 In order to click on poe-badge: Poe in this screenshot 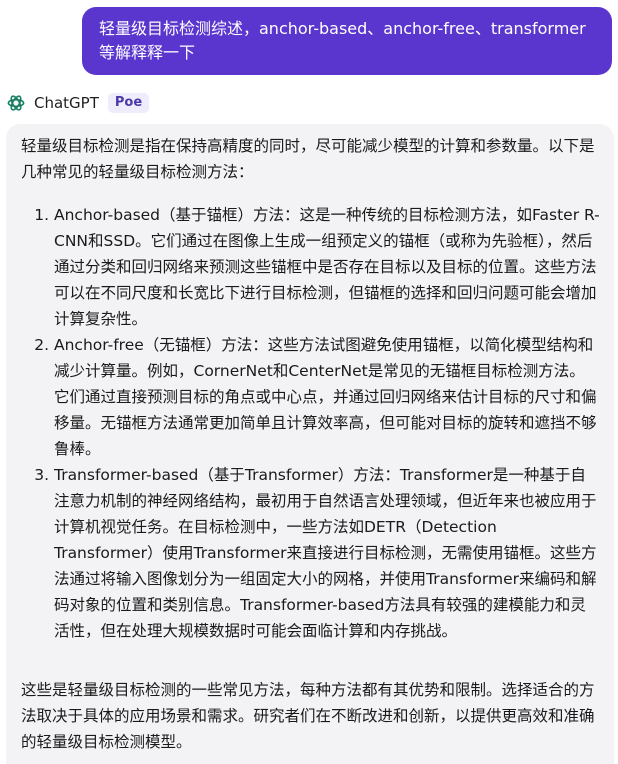, I will do `click(128, 103)`.